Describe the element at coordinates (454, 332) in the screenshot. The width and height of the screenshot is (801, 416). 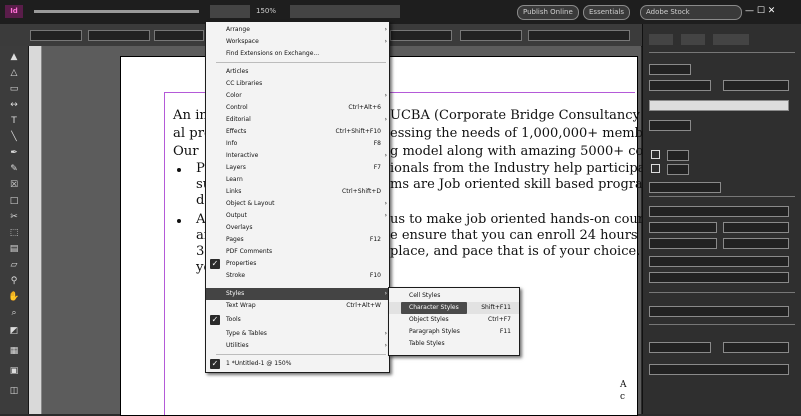
I see `submenu-paragraph-styles: Paragraph Styles F11` at that location.